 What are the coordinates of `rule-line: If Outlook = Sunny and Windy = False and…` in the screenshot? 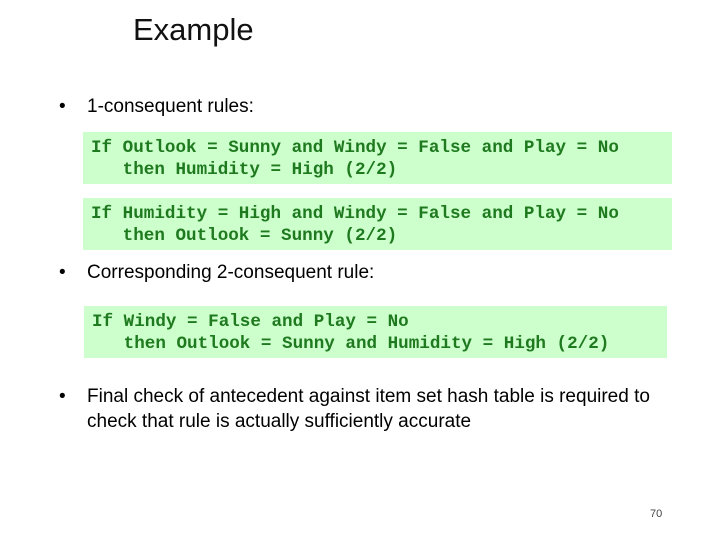 It's located at (355, 148).